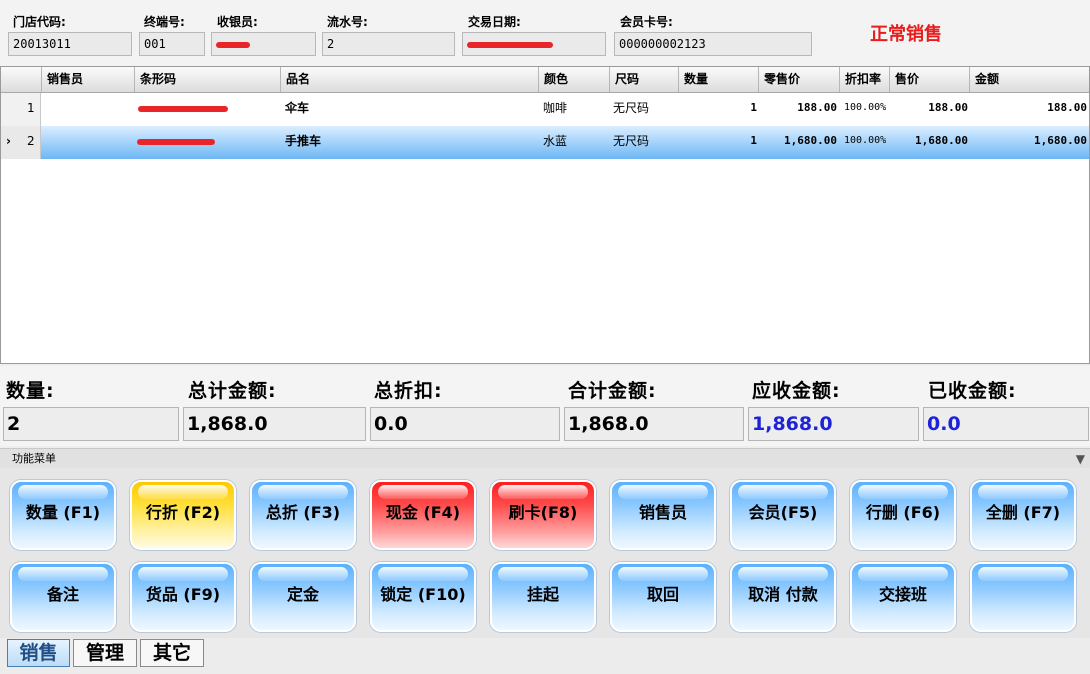 The image size is (1090, 674). I want to click on terminal-label: 终端号:, so click(164, 22).